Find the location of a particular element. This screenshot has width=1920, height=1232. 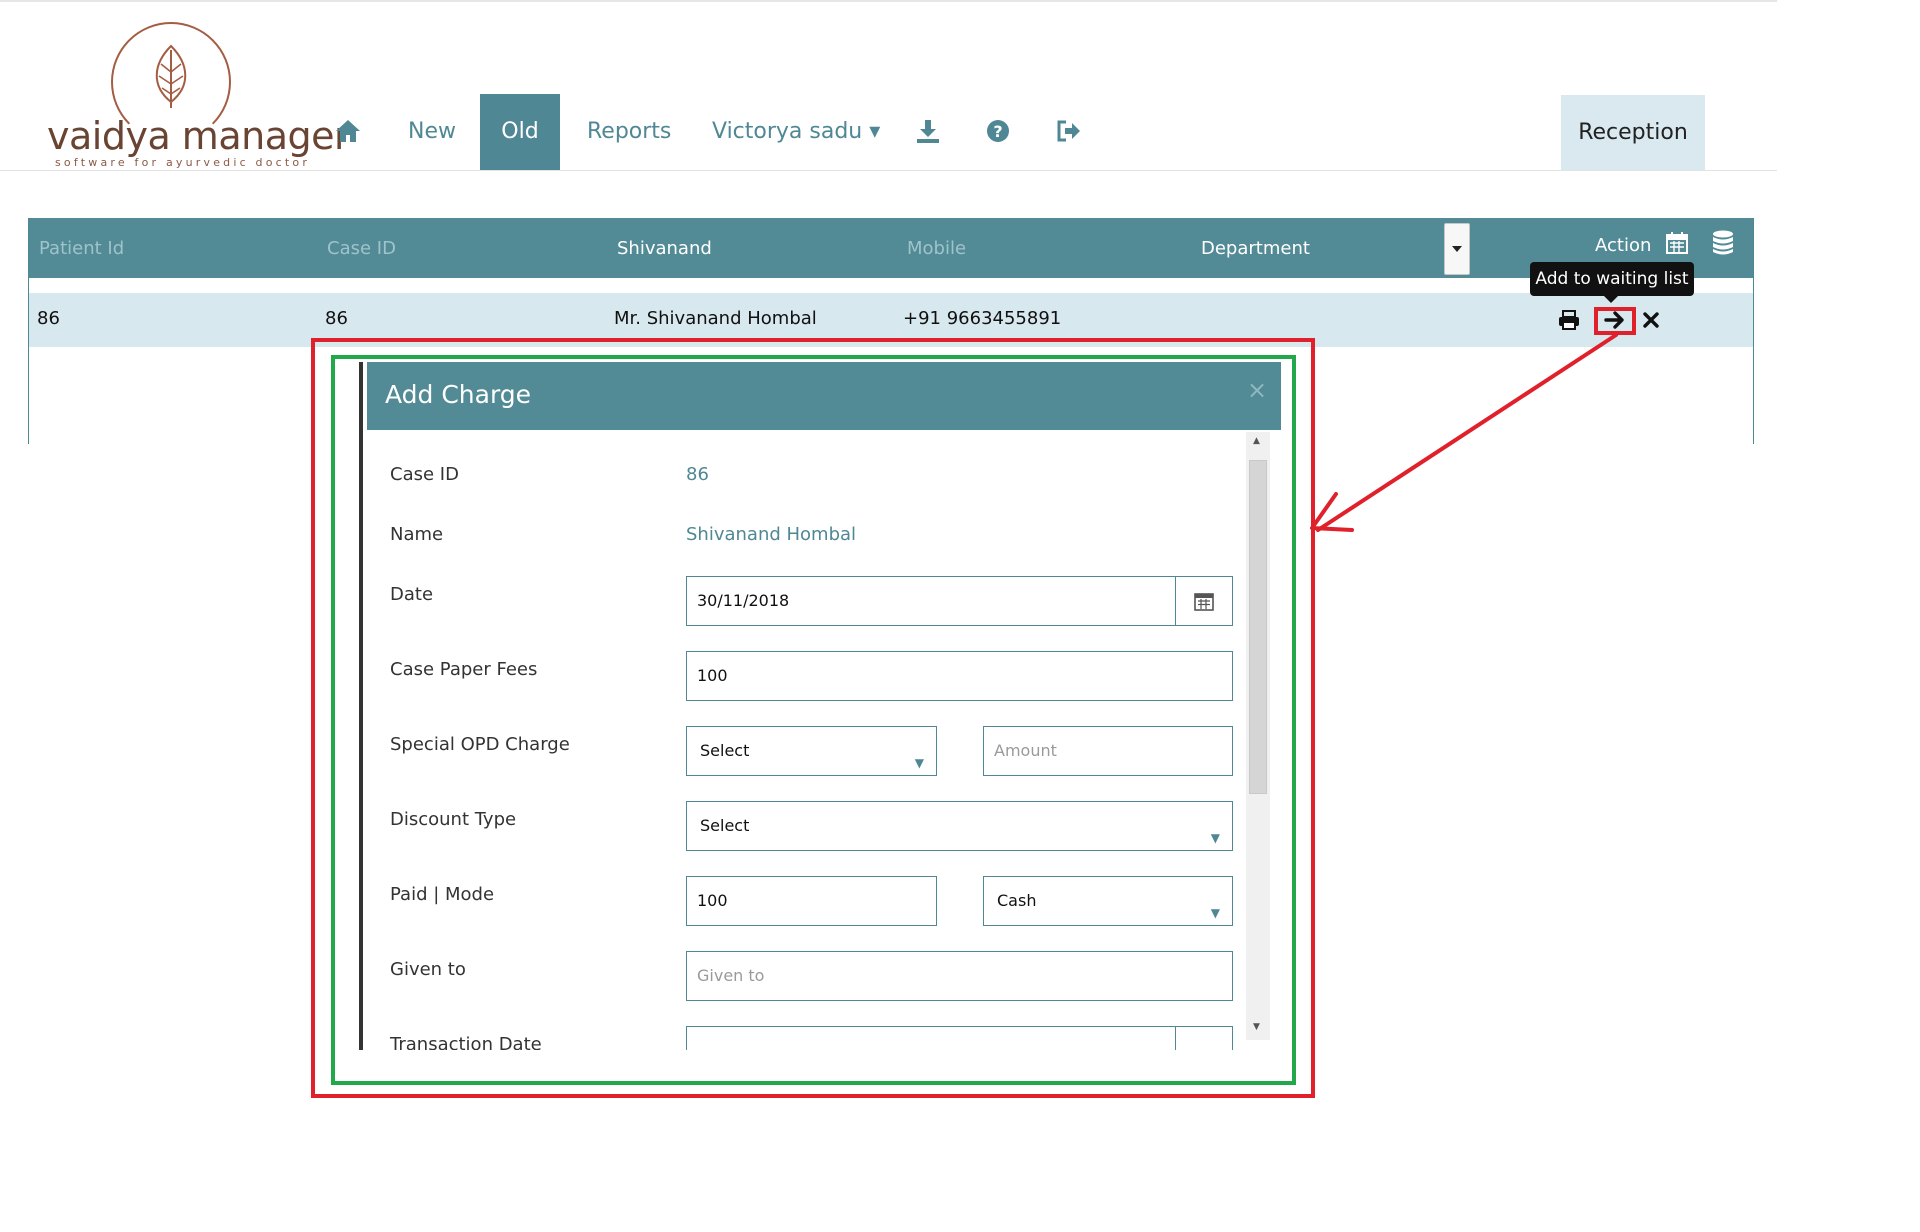

value-name: Shivanand Hombal is located at coordinates (771, 534).